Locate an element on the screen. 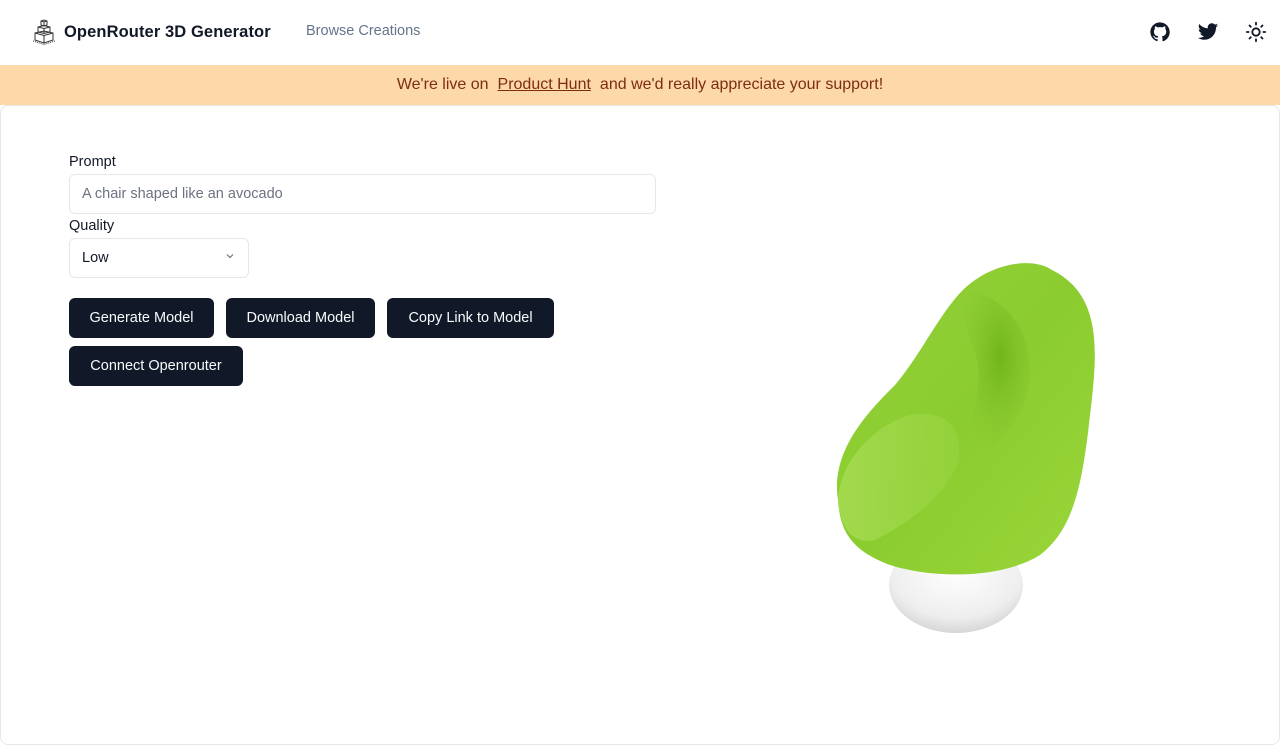 The width and height of the screenshot is (1280, 745). quality-label: Quality is located at coordinates (92, 226).